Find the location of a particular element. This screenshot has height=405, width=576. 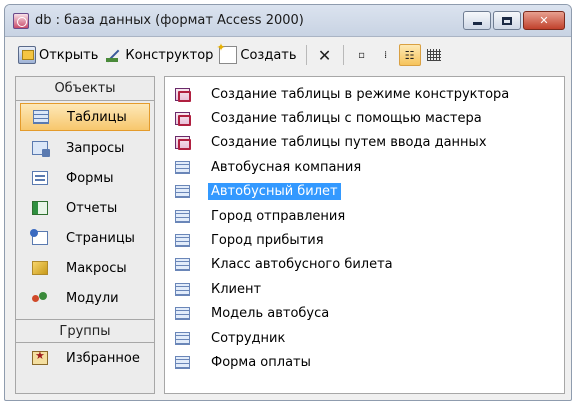

list-item-label: Форма оплаты is located at coordinates (261, 362).